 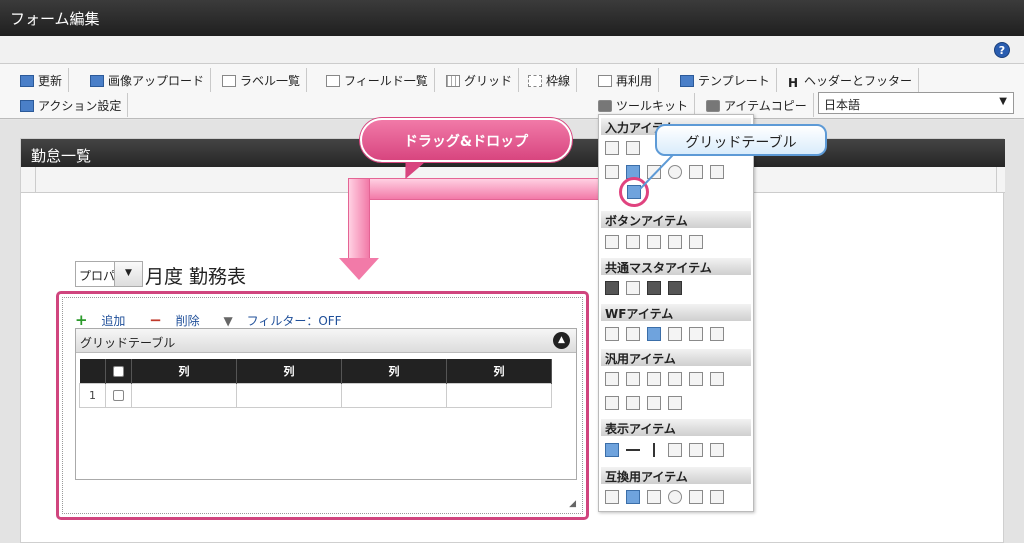 I want to click on label-list-icon, so click(x=229, y=81).